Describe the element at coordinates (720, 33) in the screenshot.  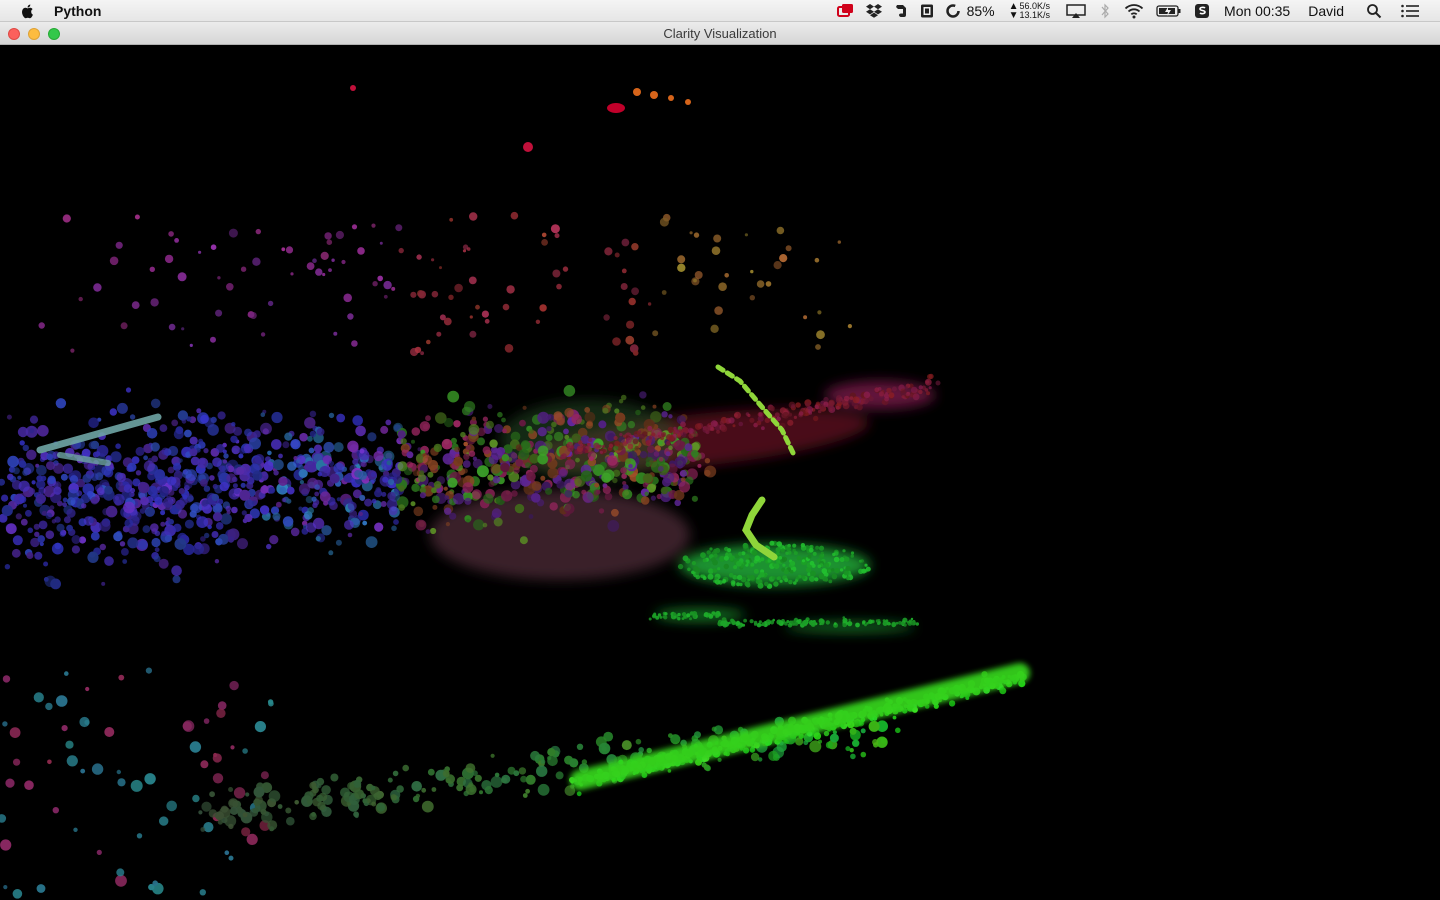
I see `window-titlebar: Clarity Visualization` at that location.